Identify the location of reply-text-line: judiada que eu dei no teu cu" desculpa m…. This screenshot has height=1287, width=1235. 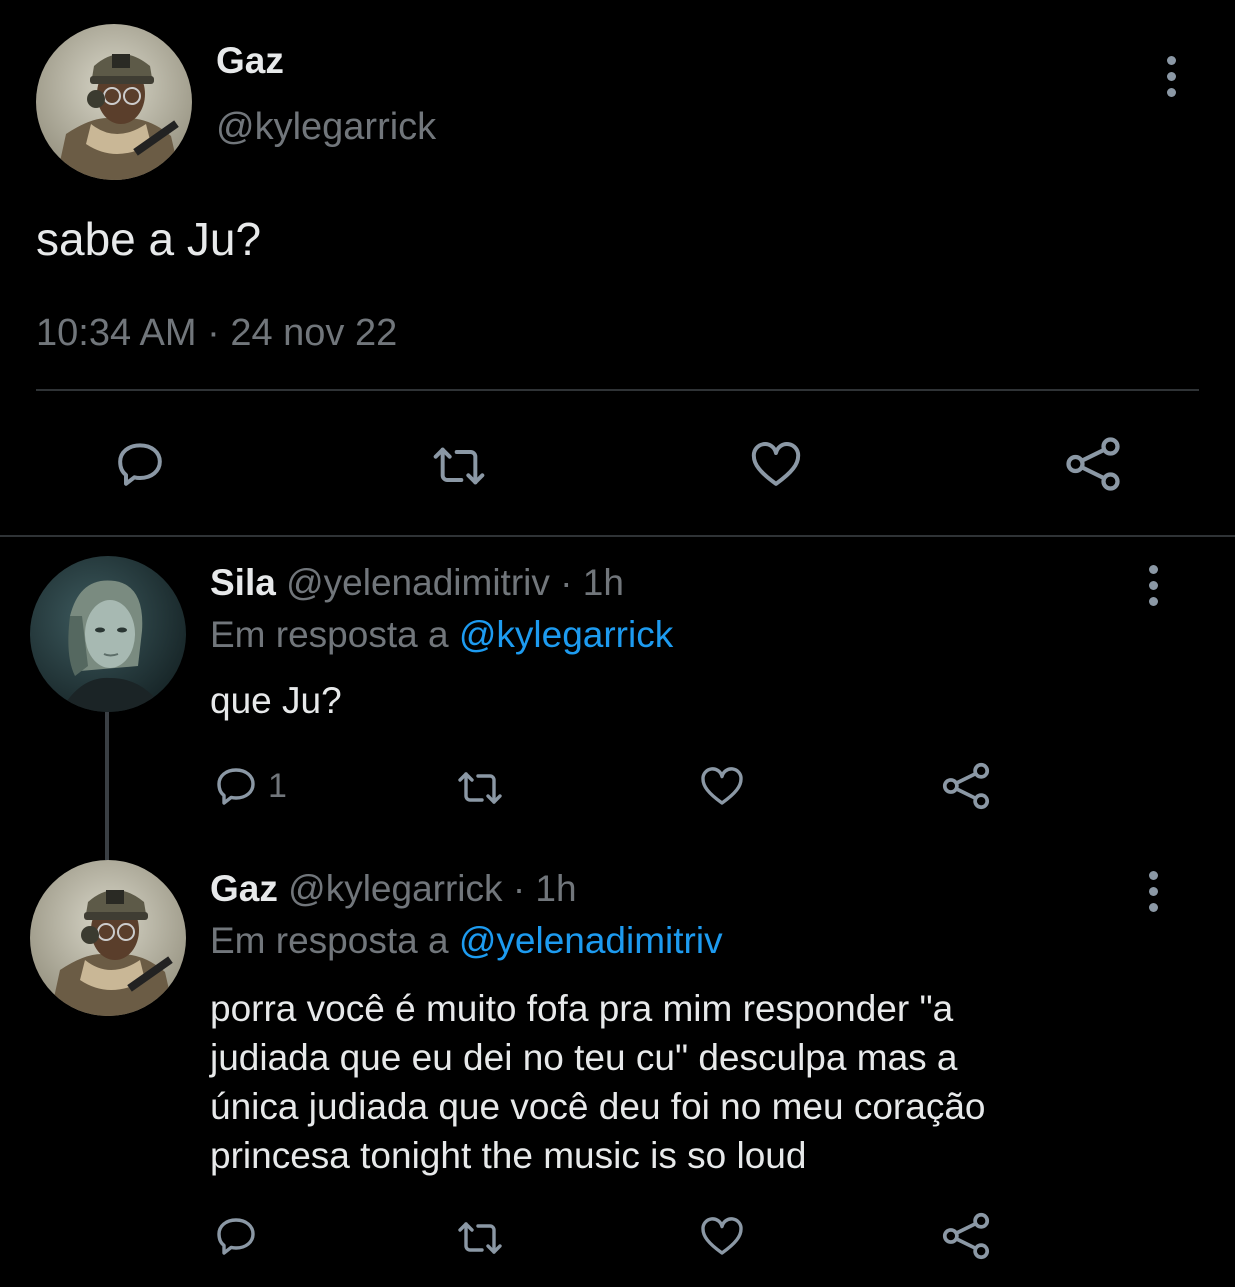
(584, 1057).